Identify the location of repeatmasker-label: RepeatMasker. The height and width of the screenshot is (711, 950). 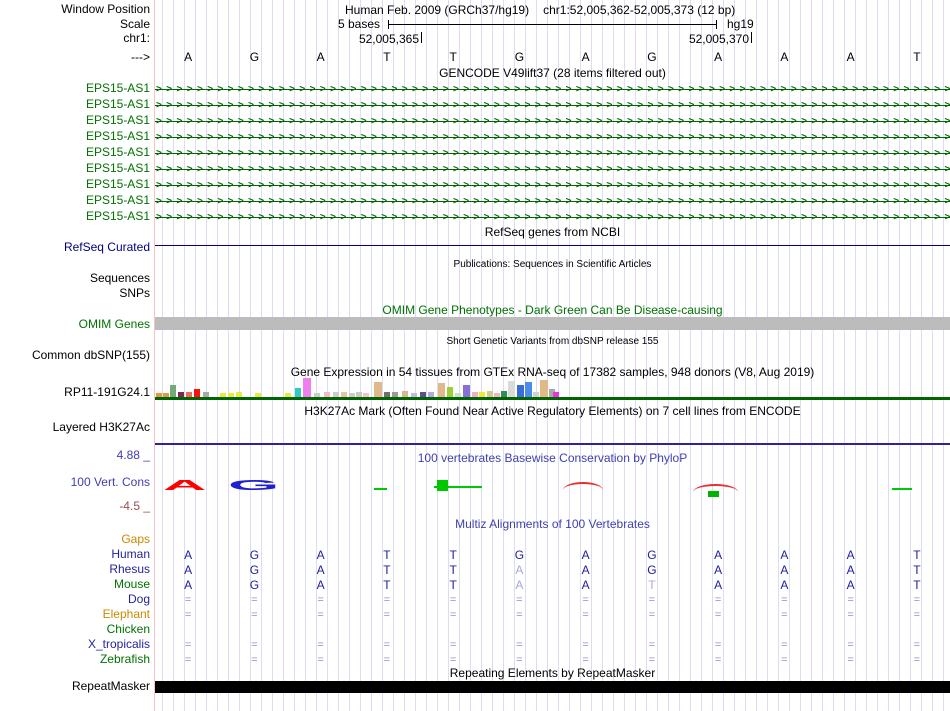
(75, 686).